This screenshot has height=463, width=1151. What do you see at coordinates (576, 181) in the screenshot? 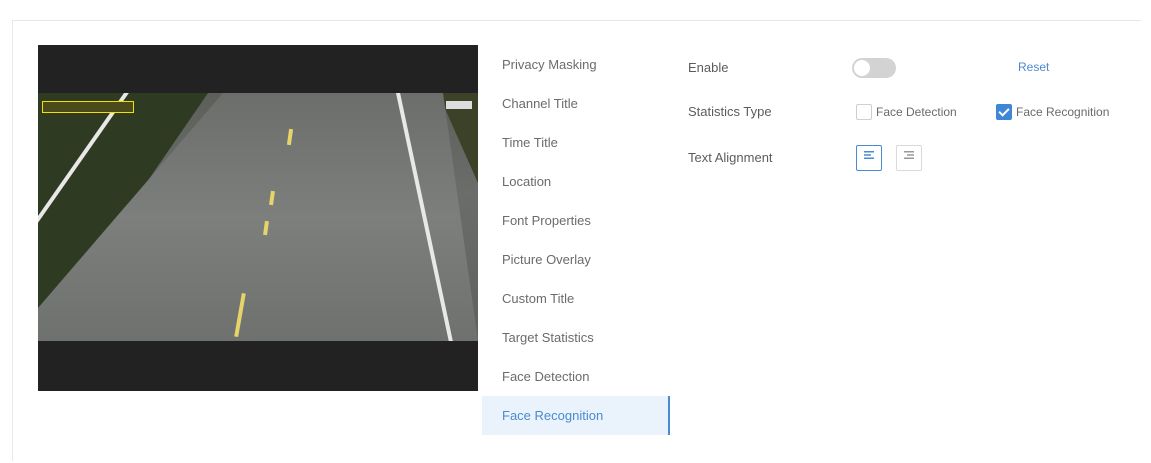
I see `menu-item-location: Location` at bounding box center [576, 181].